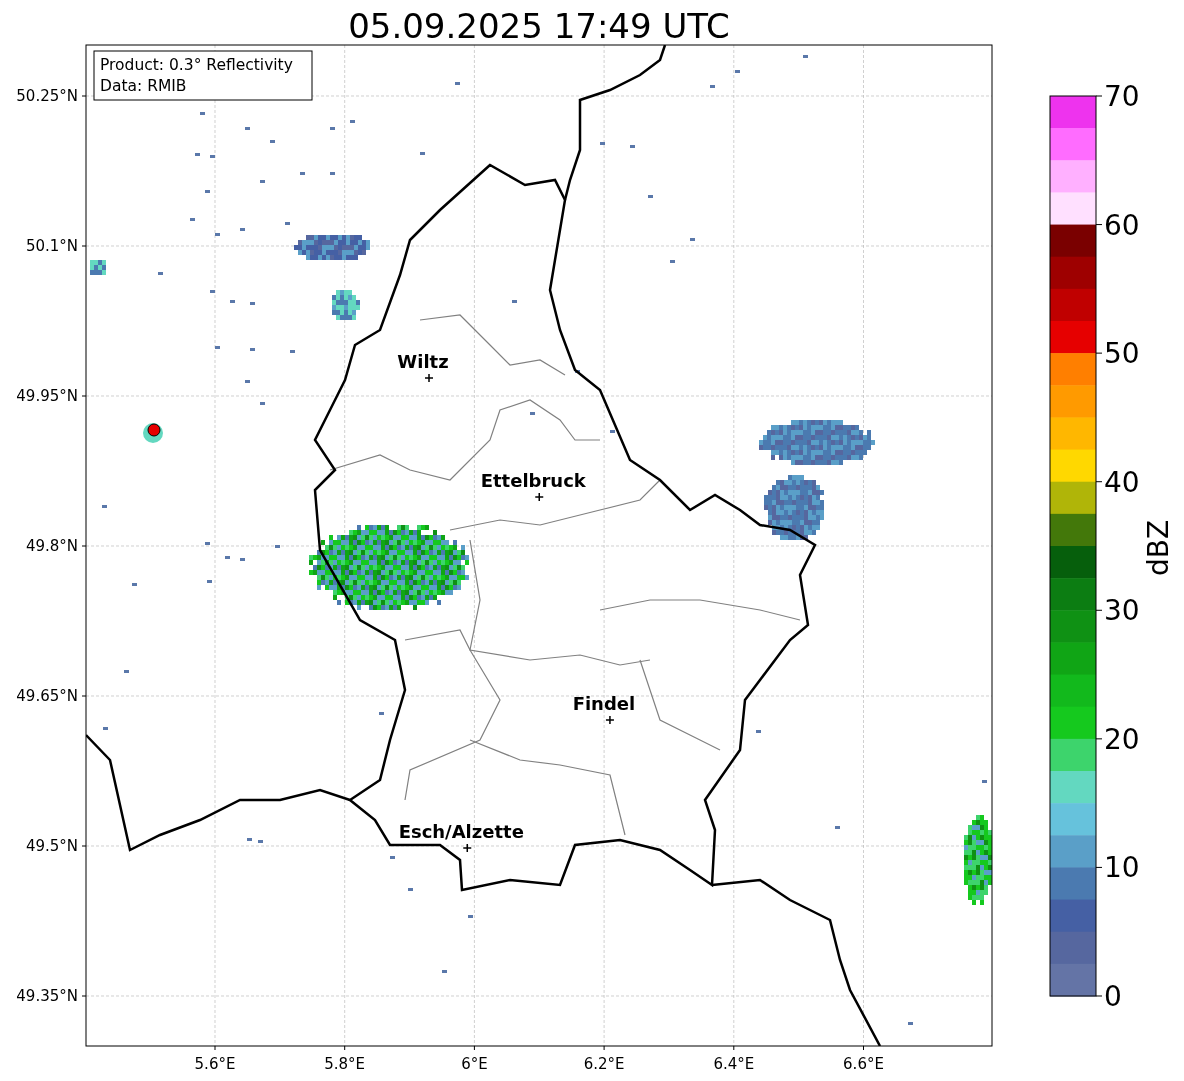  What do you see at coordinates (143, 86) in the screenshot?
I see `legend-text: Data: RMIB` at bounding box center [143, 86].